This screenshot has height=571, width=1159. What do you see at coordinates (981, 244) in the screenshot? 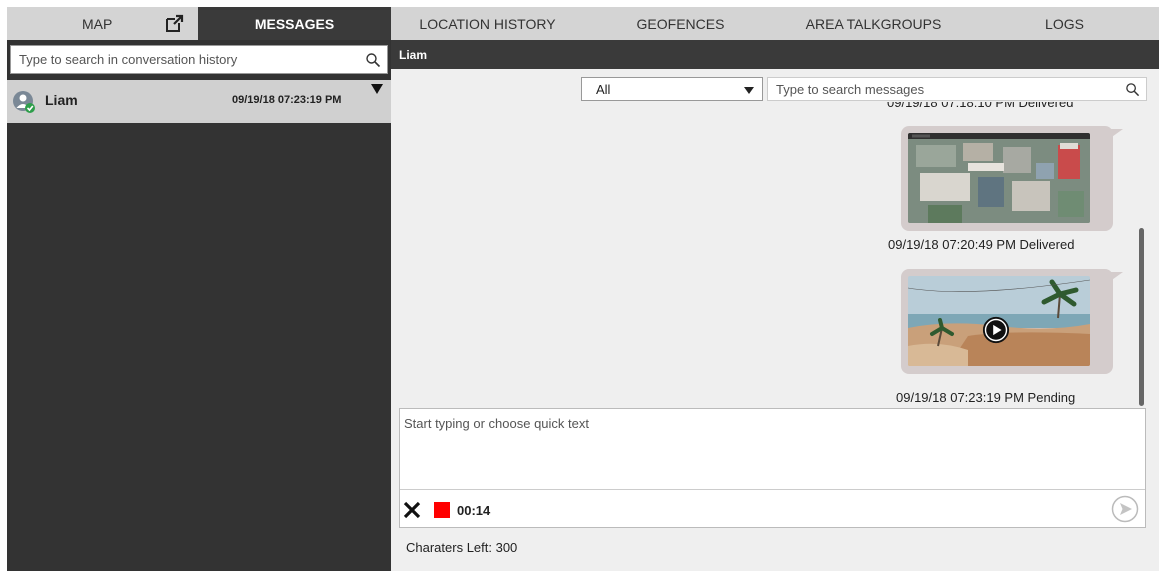
I see `message-status: 09/19/18 07:20:49 PM Delivered` at bounding box center [981, 244].